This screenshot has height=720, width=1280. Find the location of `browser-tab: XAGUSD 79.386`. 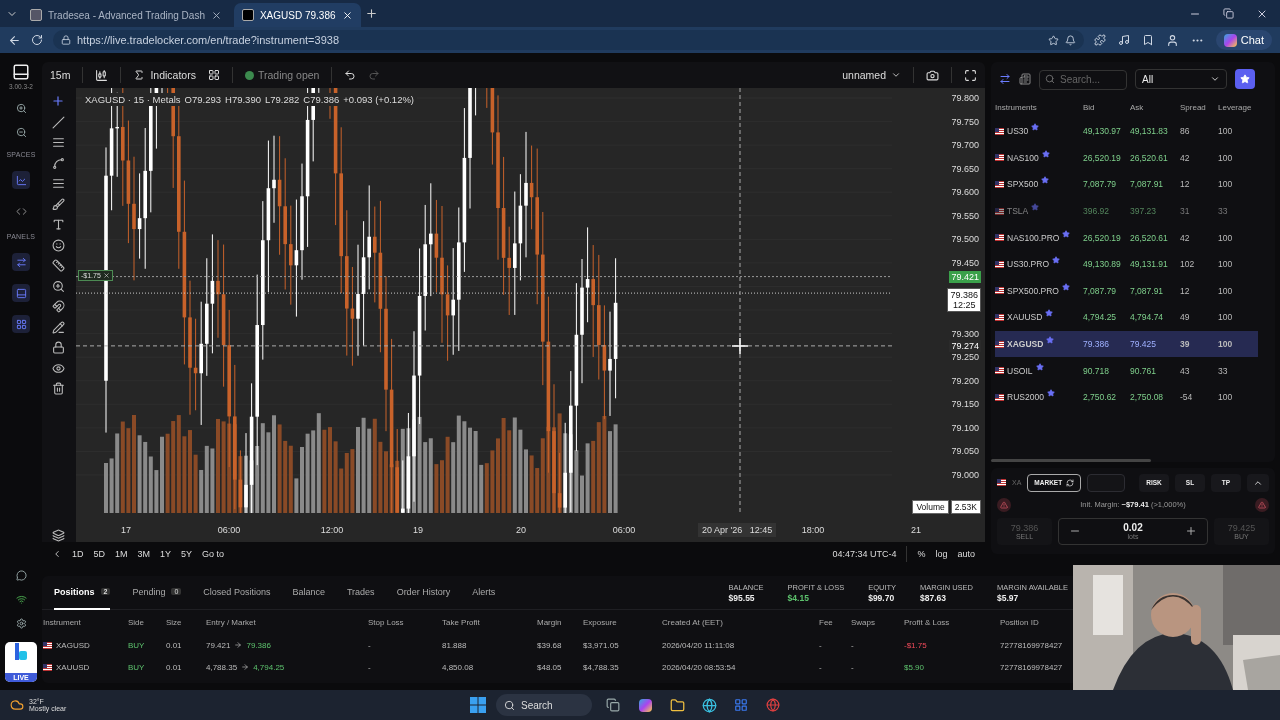

browser-tab: XAGUSD 79.386 is located at coordinates (297, 15).